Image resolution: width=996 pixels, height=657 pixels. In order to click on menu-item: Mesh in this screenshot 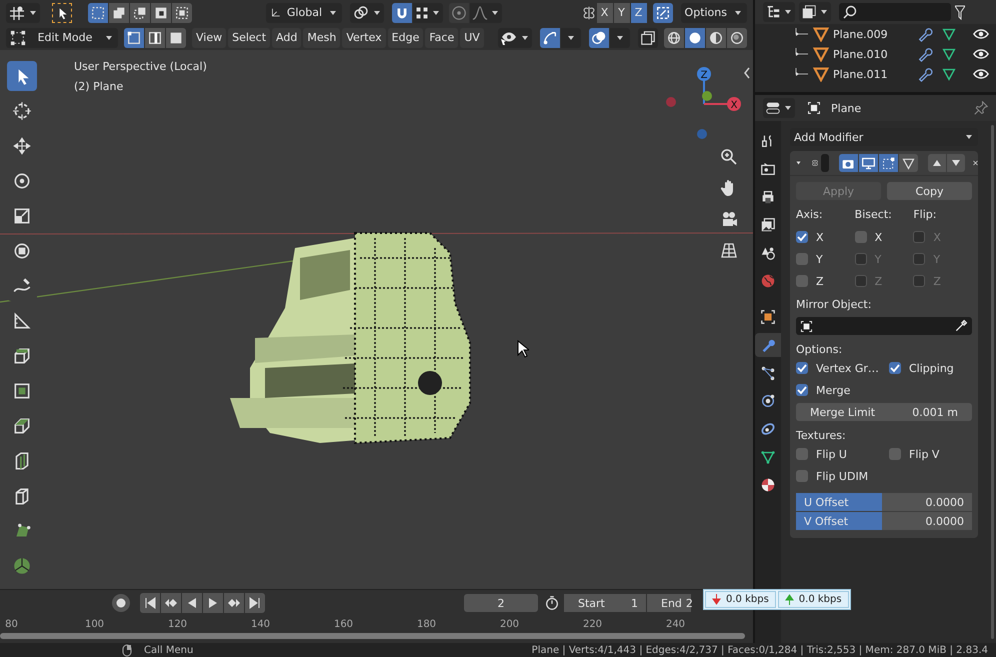, I will do `click(321, 38)`.